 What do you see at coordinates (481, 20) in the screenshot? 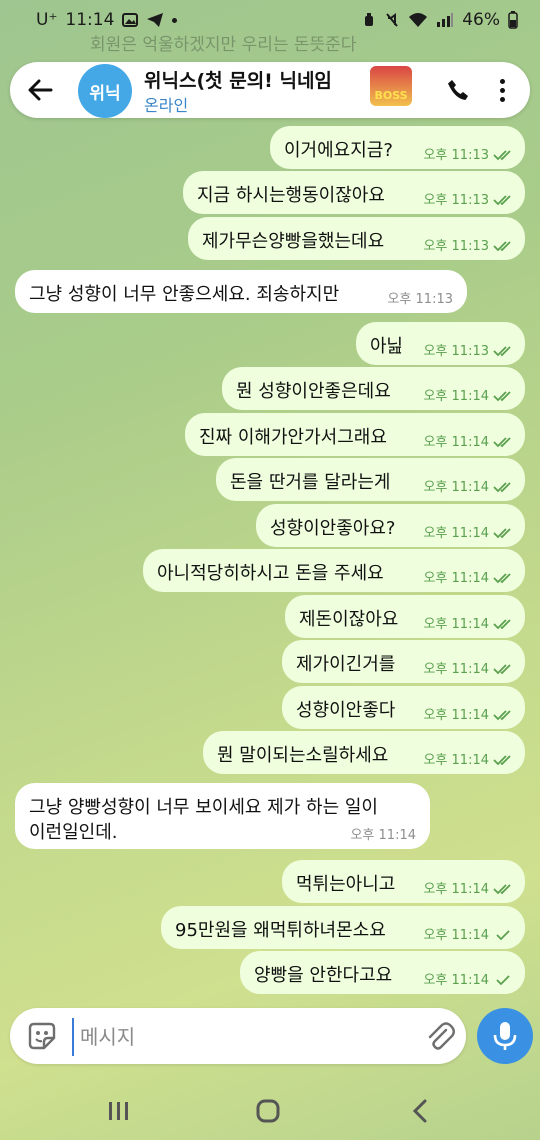
I see `battery-label: 46%` at bounding box center [481, 20].